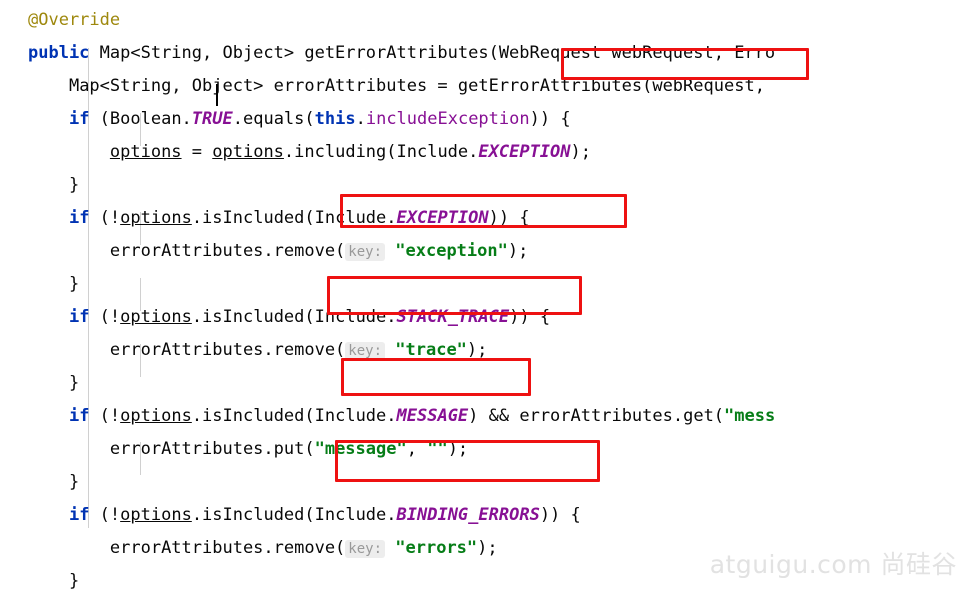 The width and height of the screenshot is (971, 603). I want to click on code-token-kw: this, so click(335, 119).